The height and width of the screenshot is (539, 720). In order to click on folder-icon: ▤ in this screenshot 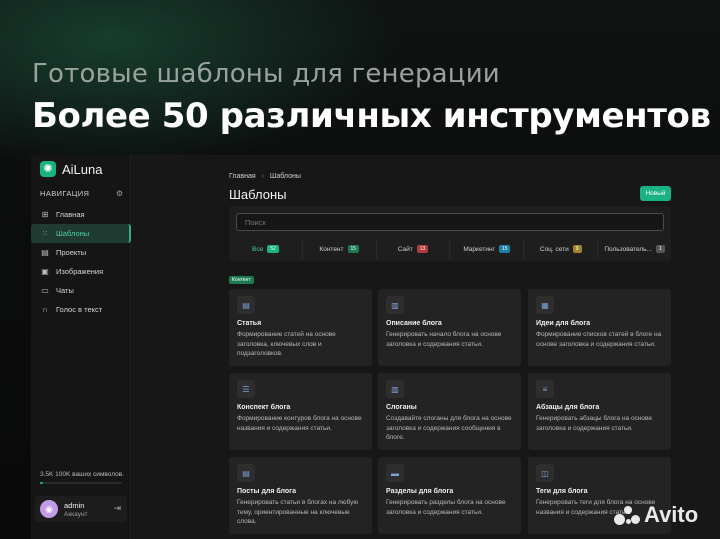, I will do `click(45, 252)`.